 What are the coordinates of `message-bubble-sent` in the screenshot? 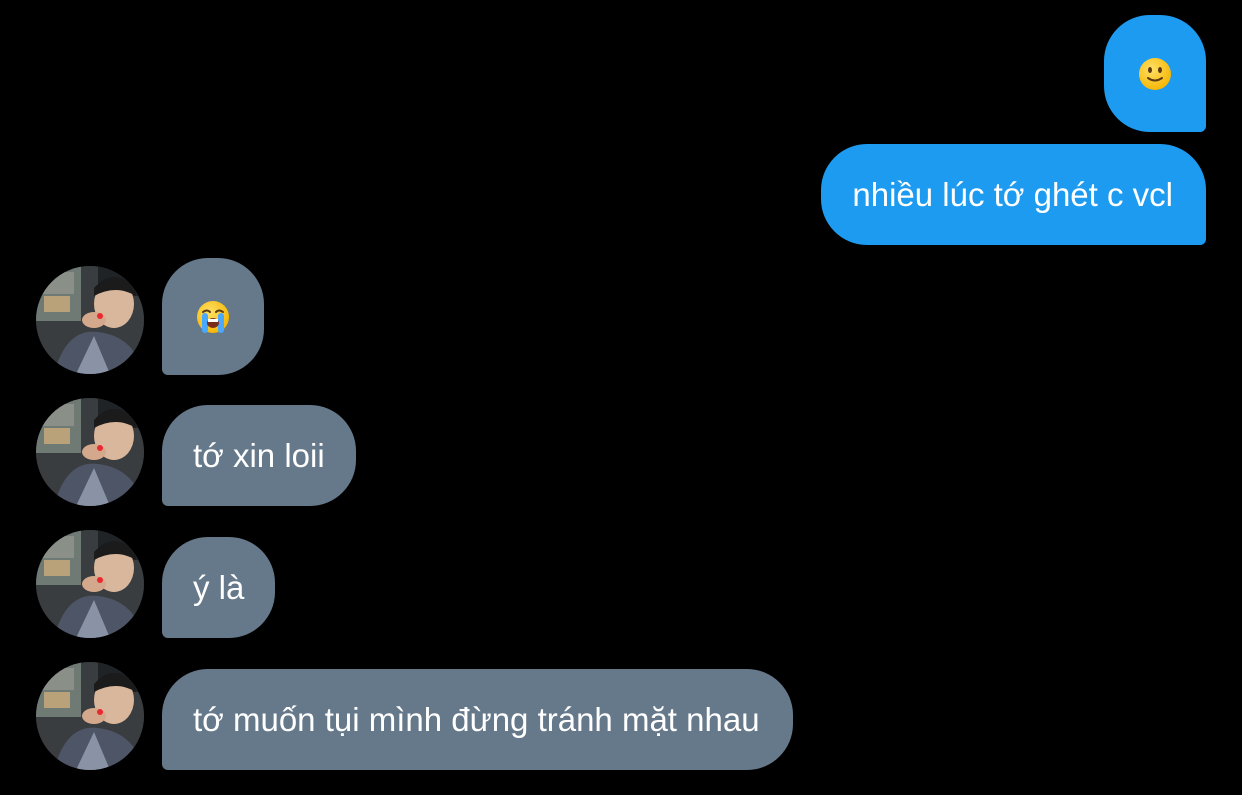 It's located at (1155, 73).